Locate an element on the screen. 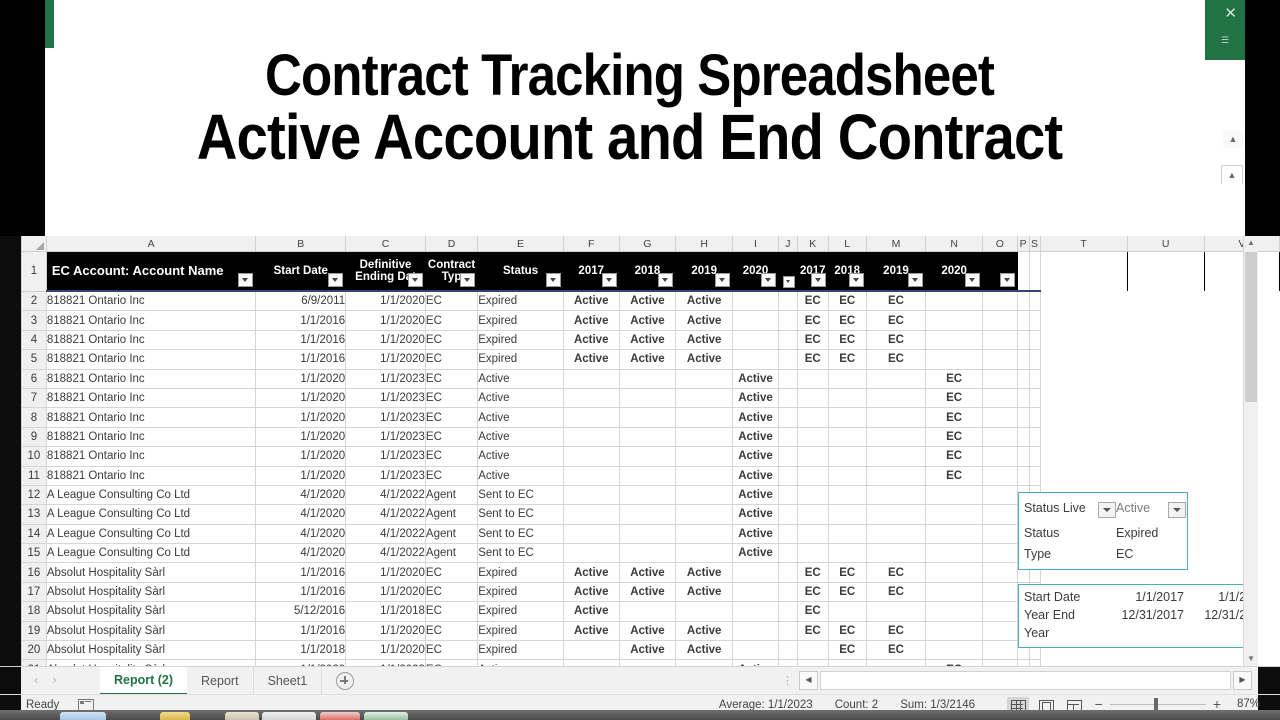  row-number-16: 16 is located at coordinates (34, 572).